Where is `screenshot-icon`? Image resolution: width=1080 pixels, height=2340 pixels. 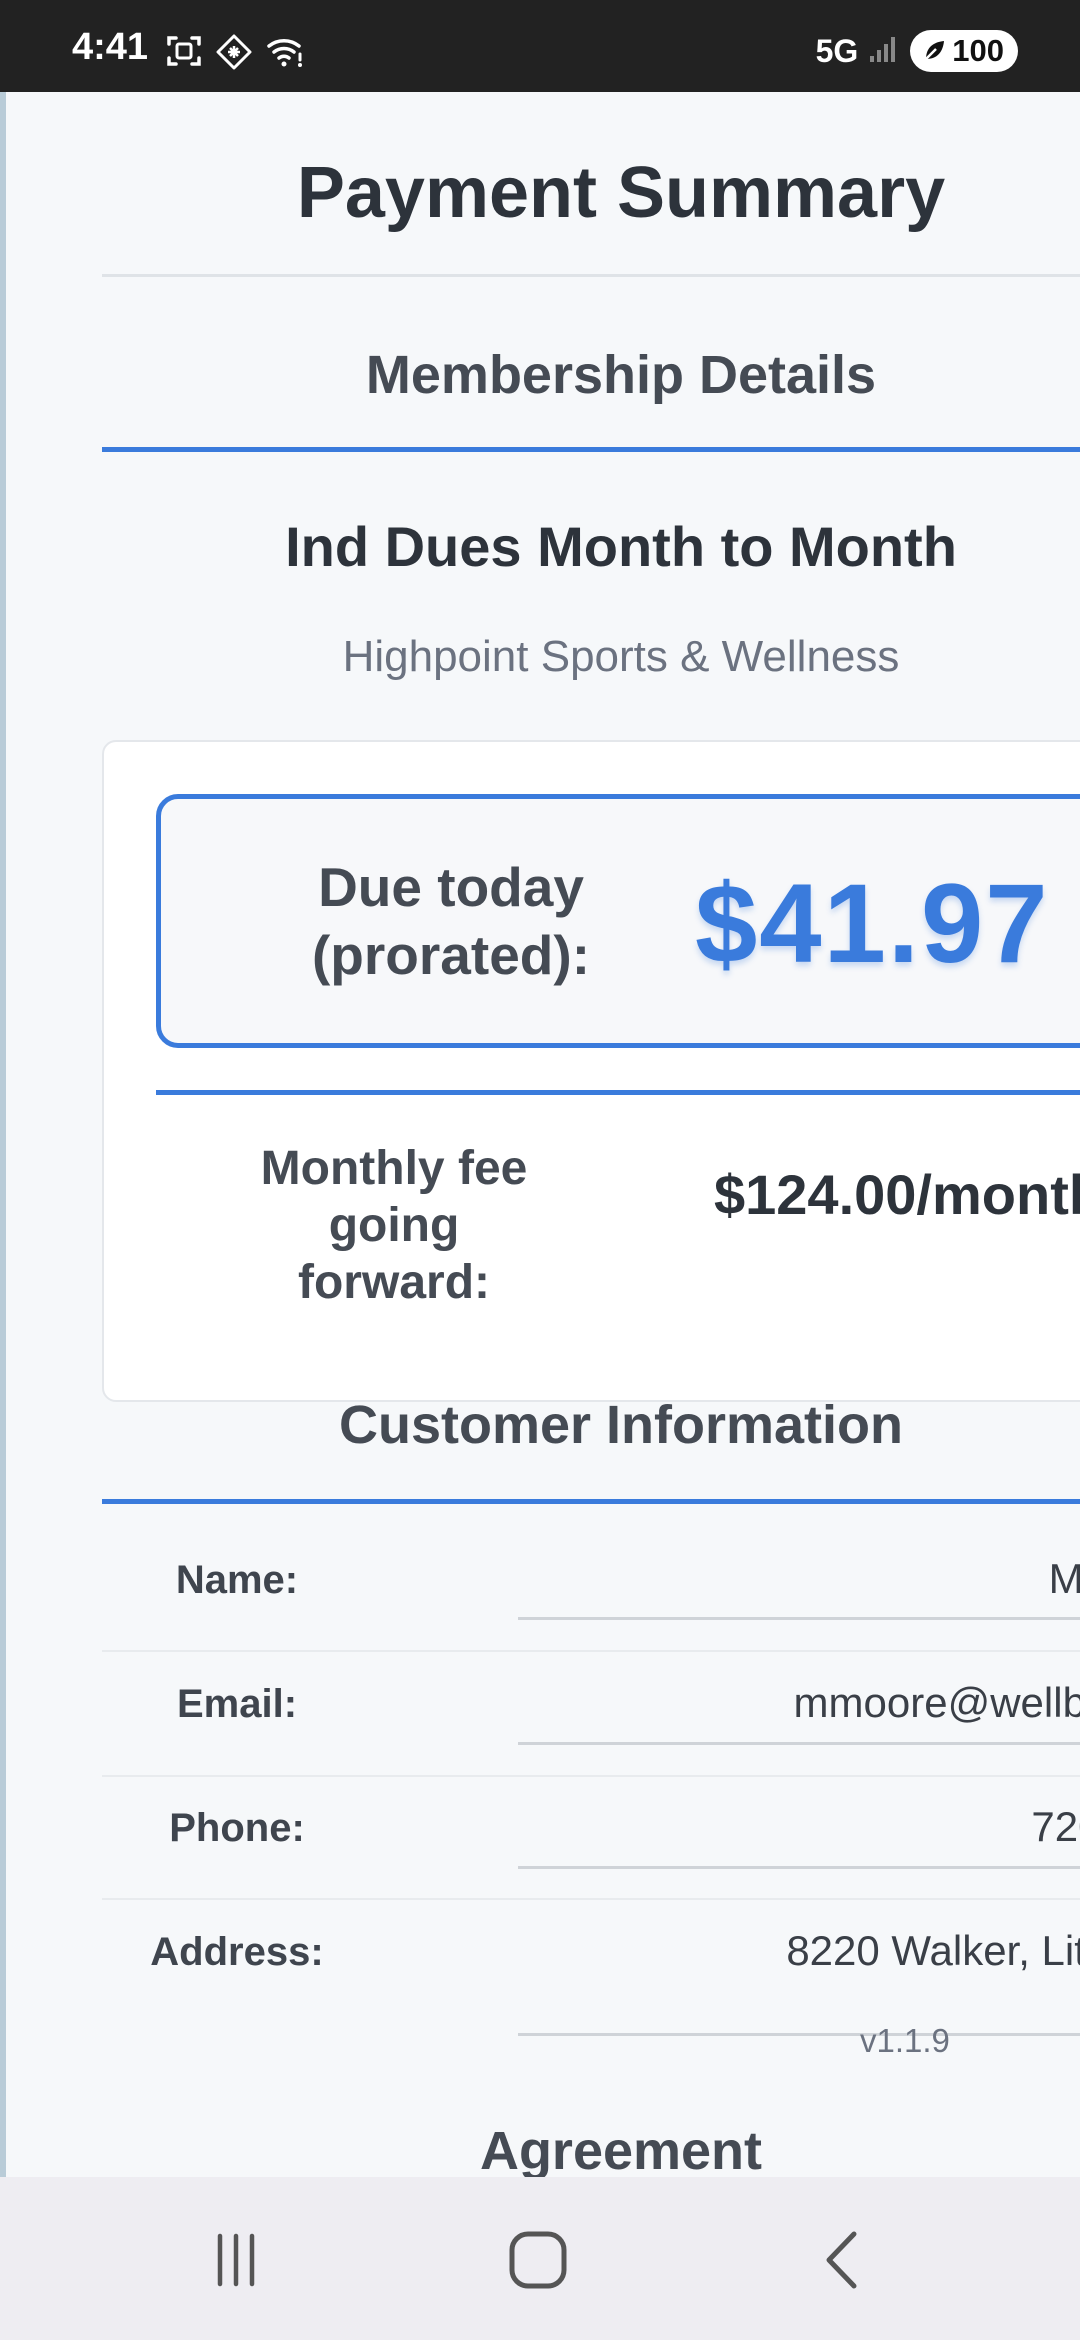
screenshot-icon is located at coordinates (184, 52).